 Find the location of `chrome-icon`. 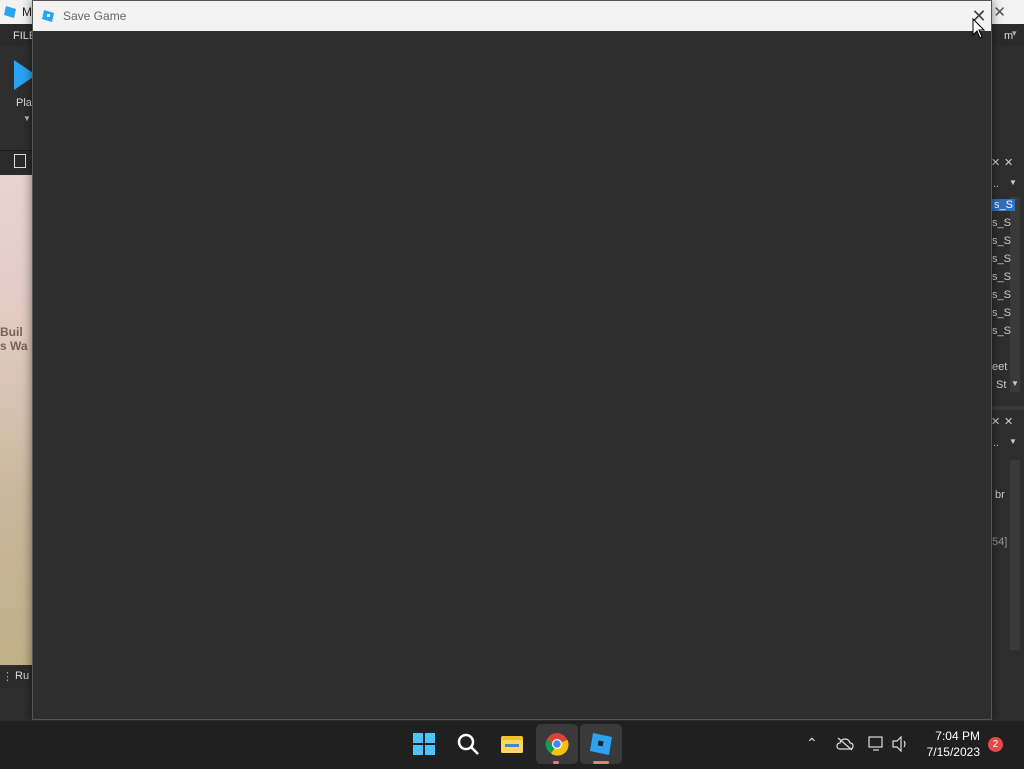

chrome-icon is located at coordinates (557, 744).